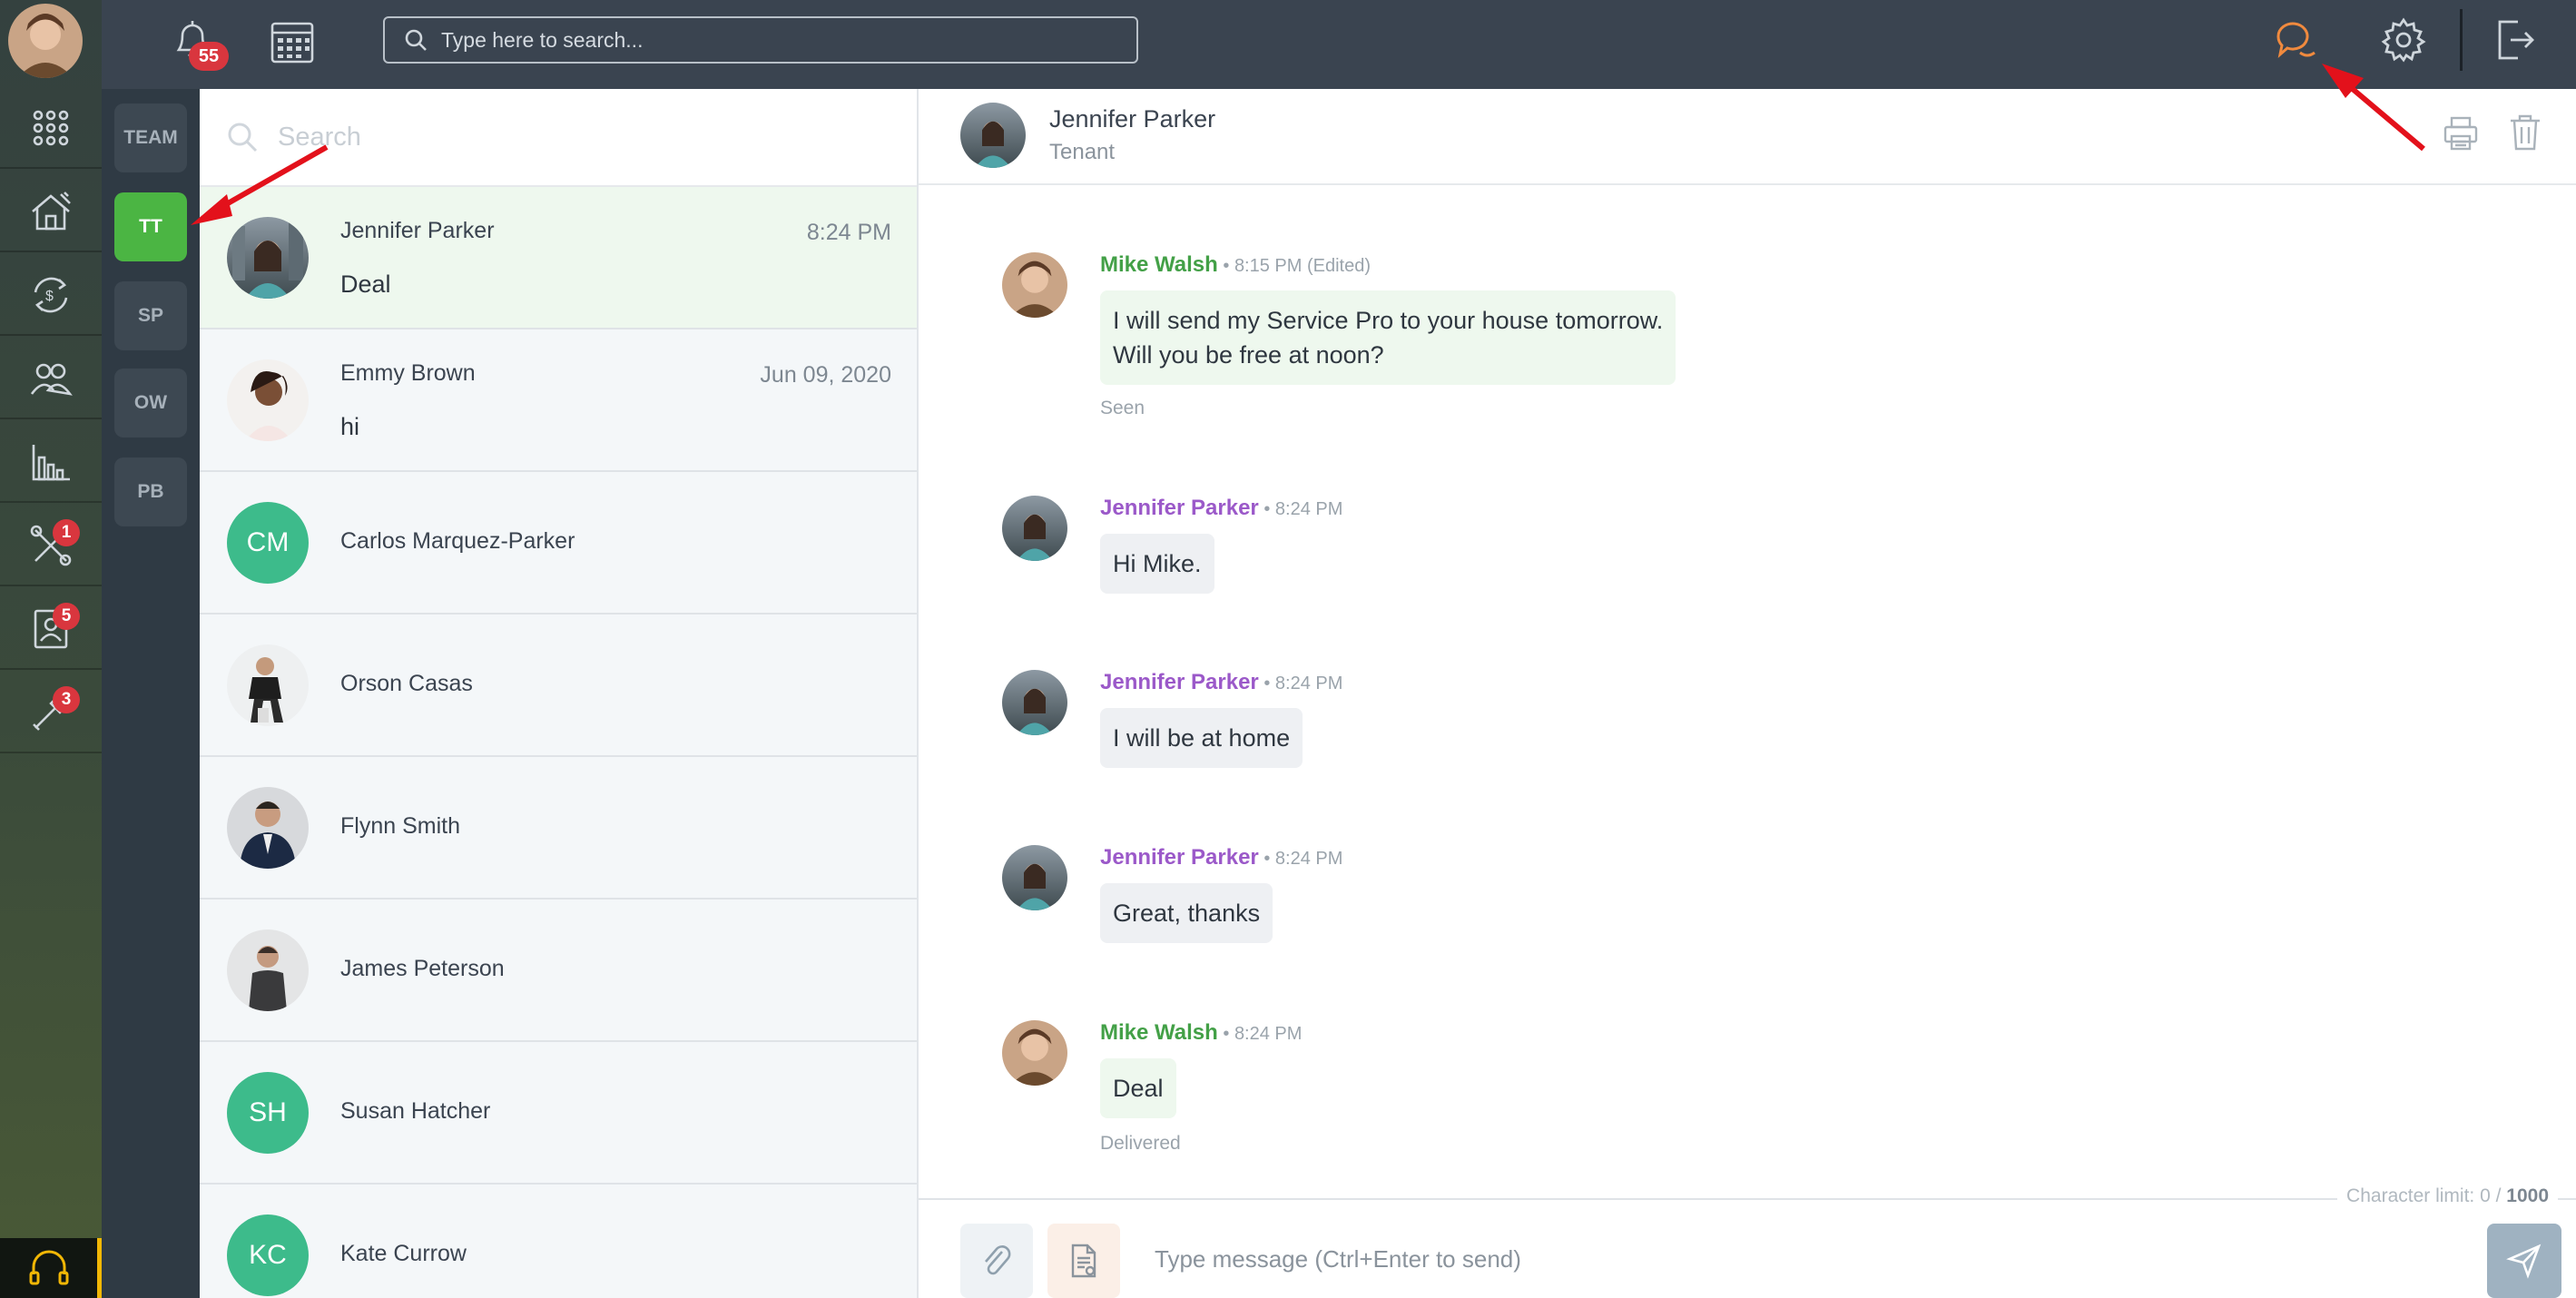 The width and height of the screenshot is (2576, 1298). What do you see at coordinates (558, 1113) in the screenshot?
I see `conversation-item: SH Susan Hatcher` at bounding box center [558, 1113].